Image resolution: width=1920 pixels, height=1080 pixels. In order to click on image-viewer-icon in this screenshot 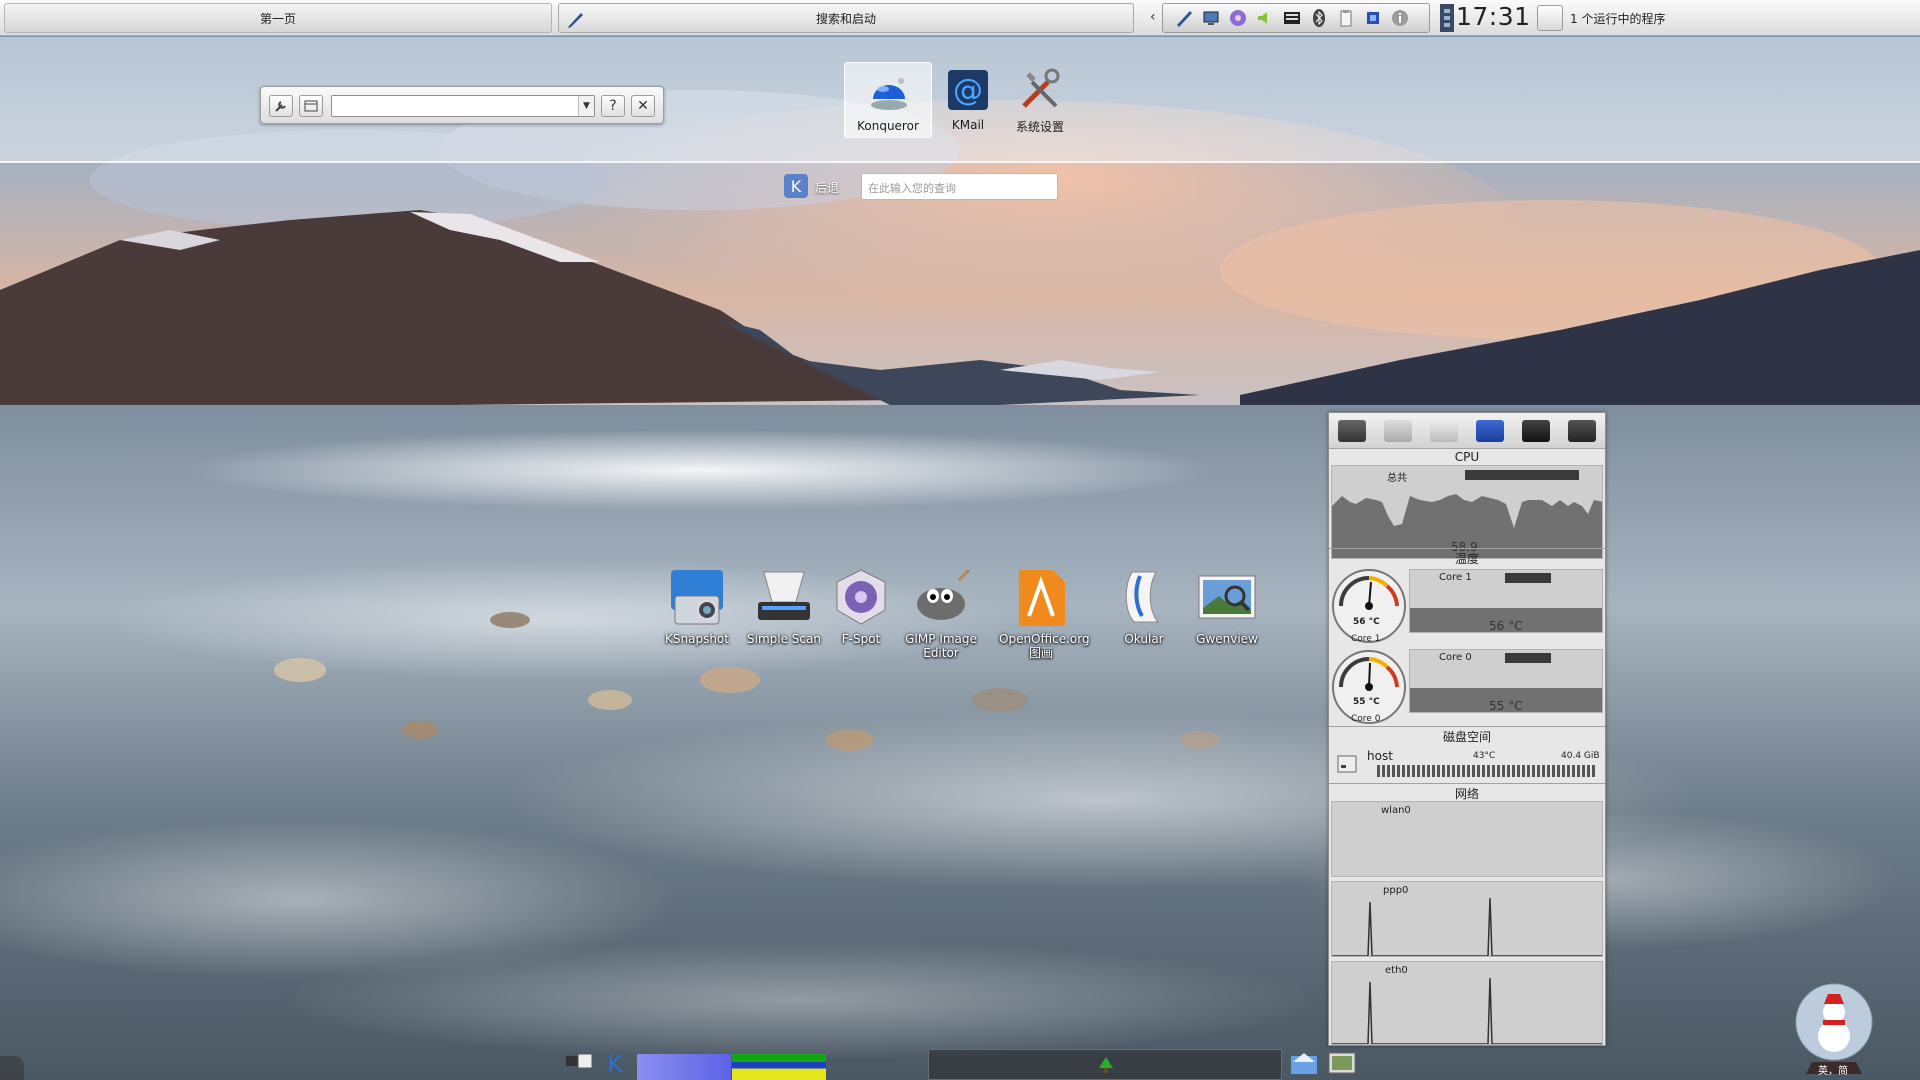, I will do `click(1342, 1063)`.